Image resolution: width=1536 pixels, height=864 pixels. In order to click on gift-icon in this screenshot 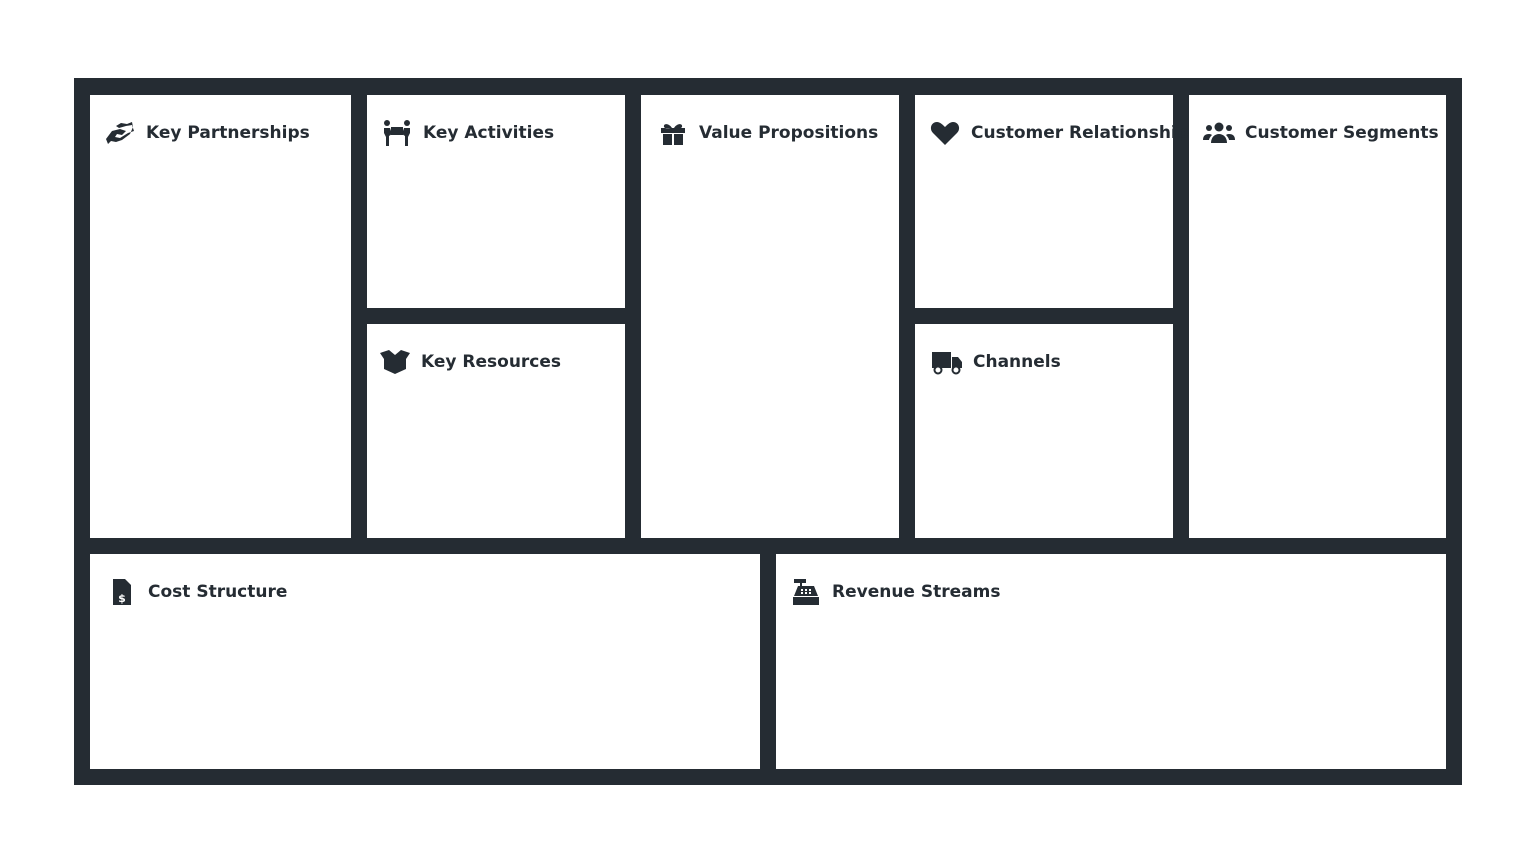, I will do `click(673, 134)`.